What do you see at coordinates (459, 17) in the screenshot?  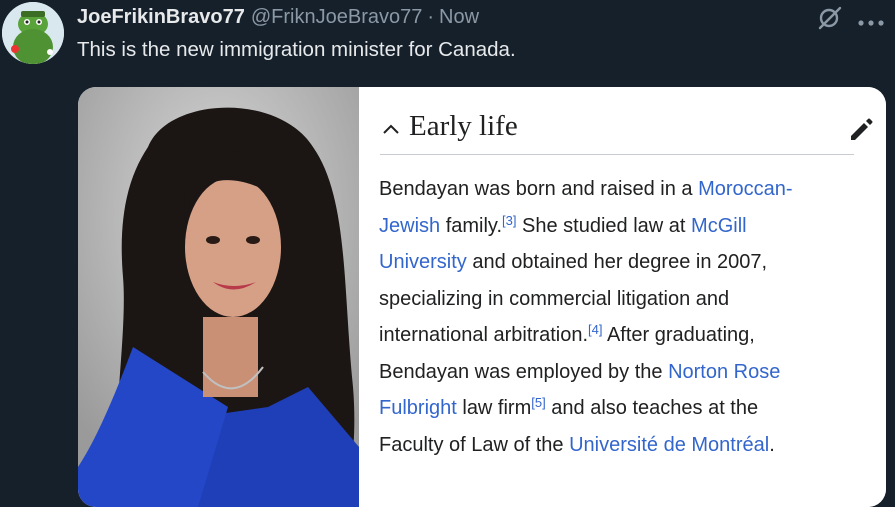 I see `timestamp: Now` at bounding box center [459, 17].